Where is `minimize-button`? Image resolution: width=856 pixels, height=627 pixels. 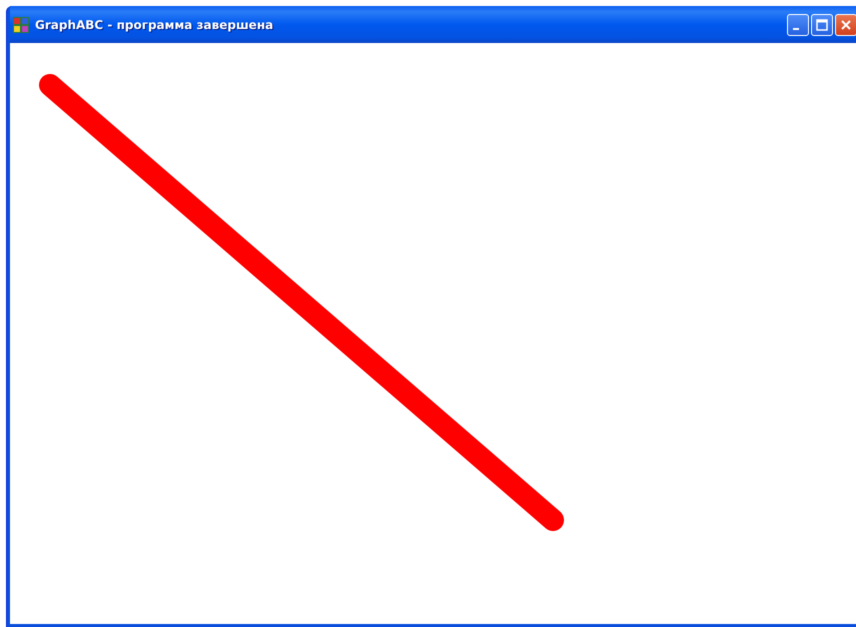
minimize-button is located at coordinates (798, 25).